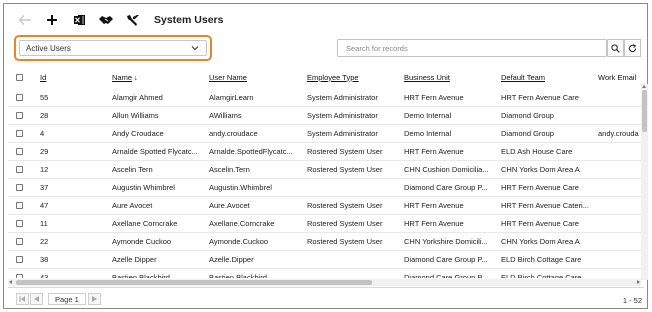 This screenshot has height=312, width=652. What do you see at coordinates (527, 133) in the screenshot?
I see `cell-default-team: Diamond Group` at bounding box center [527, 133].